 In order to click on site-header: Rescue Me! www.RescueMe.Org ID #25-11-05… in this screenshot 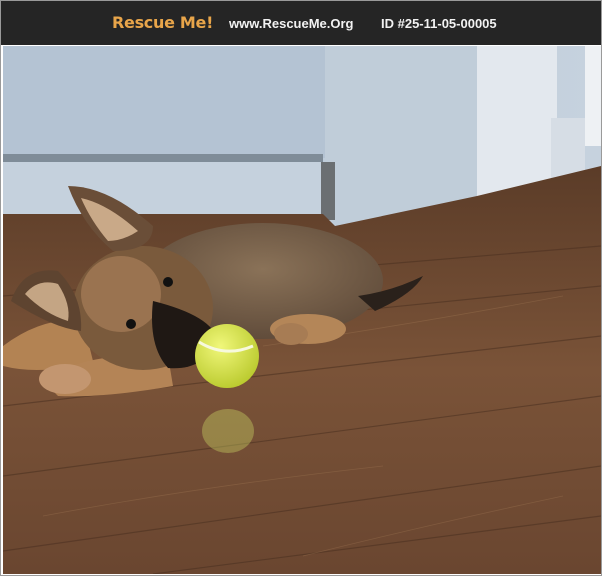, I will do `click(301, 23)`.